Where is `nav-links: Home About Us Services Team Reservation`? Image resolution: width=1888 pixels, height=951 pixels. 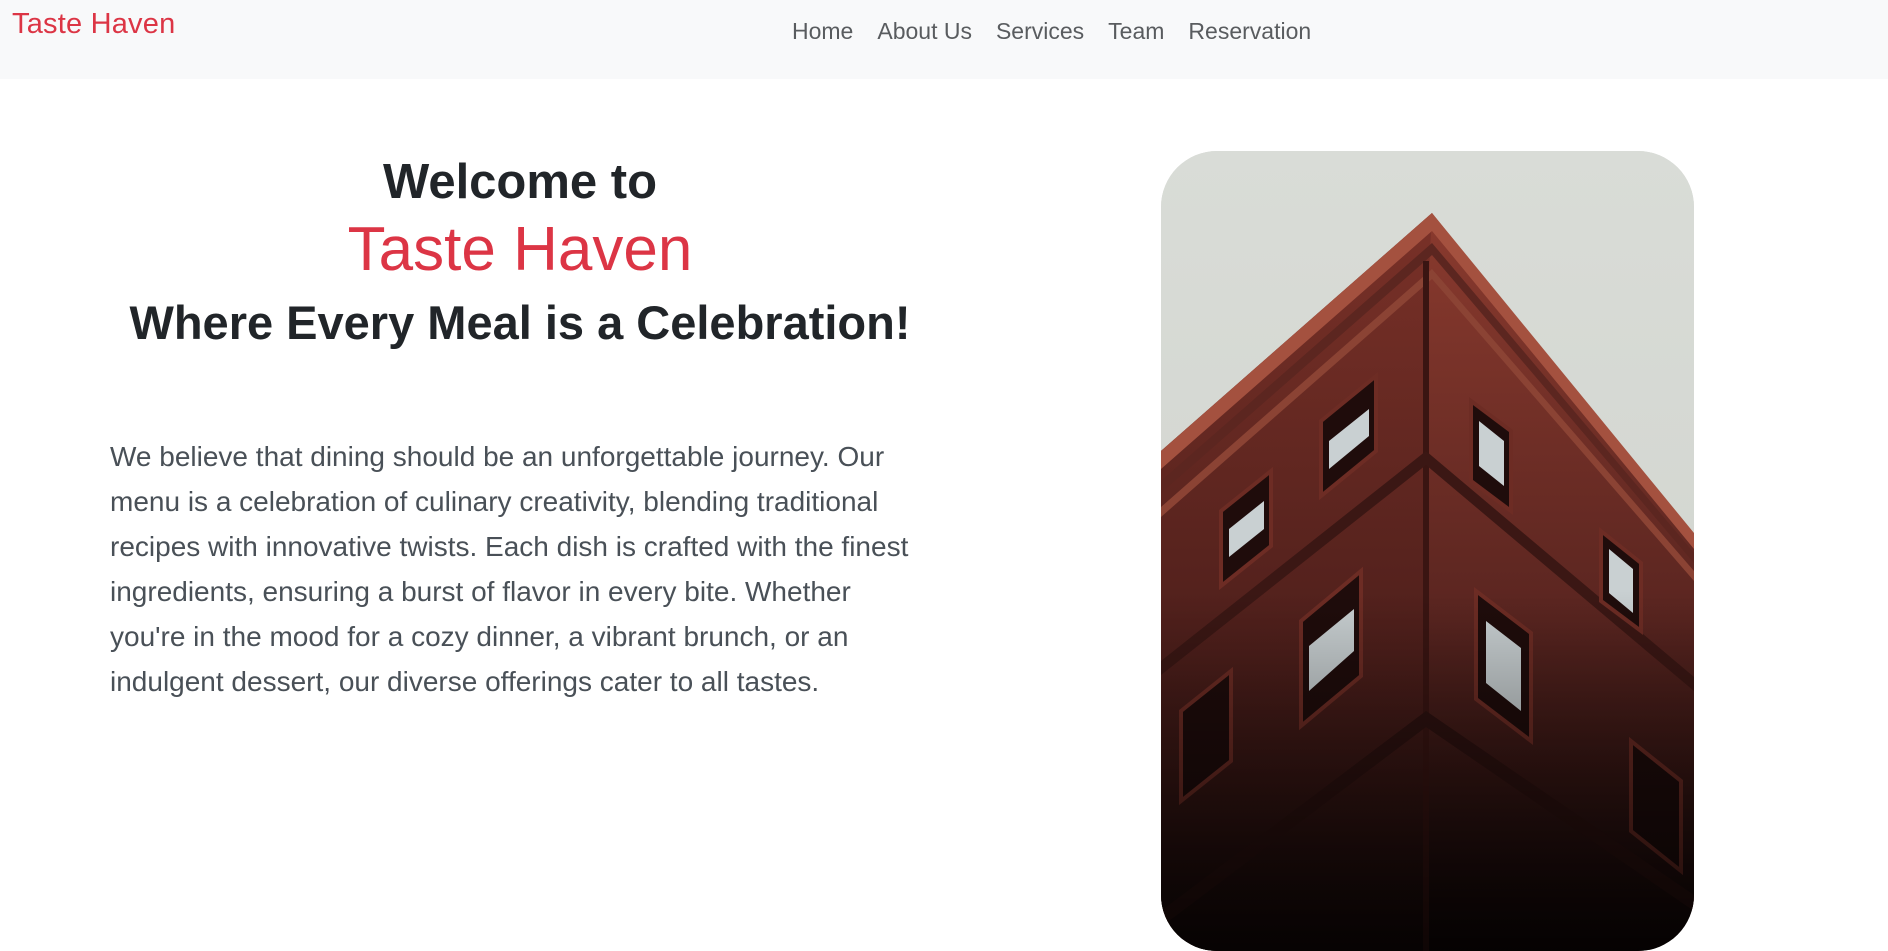 nav-links: Home About Us Services Team Reservation is located at coordinates (1051, 31).